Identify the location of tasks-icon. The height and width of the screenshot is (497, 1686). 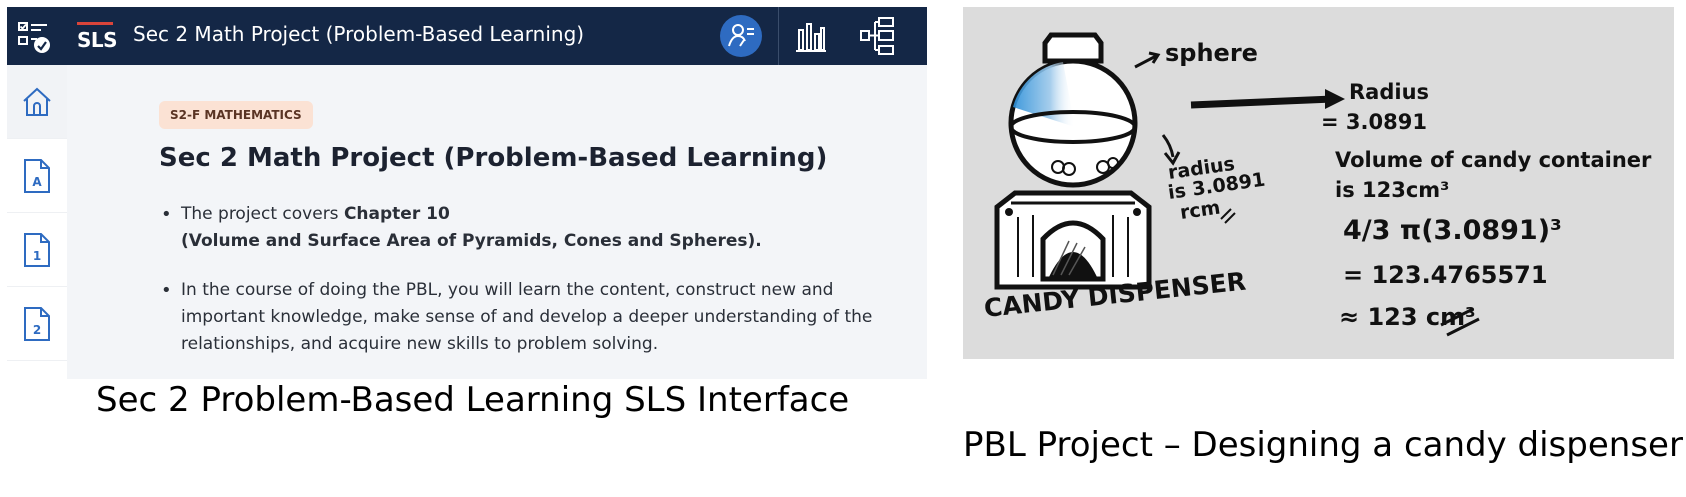
(34, 37).